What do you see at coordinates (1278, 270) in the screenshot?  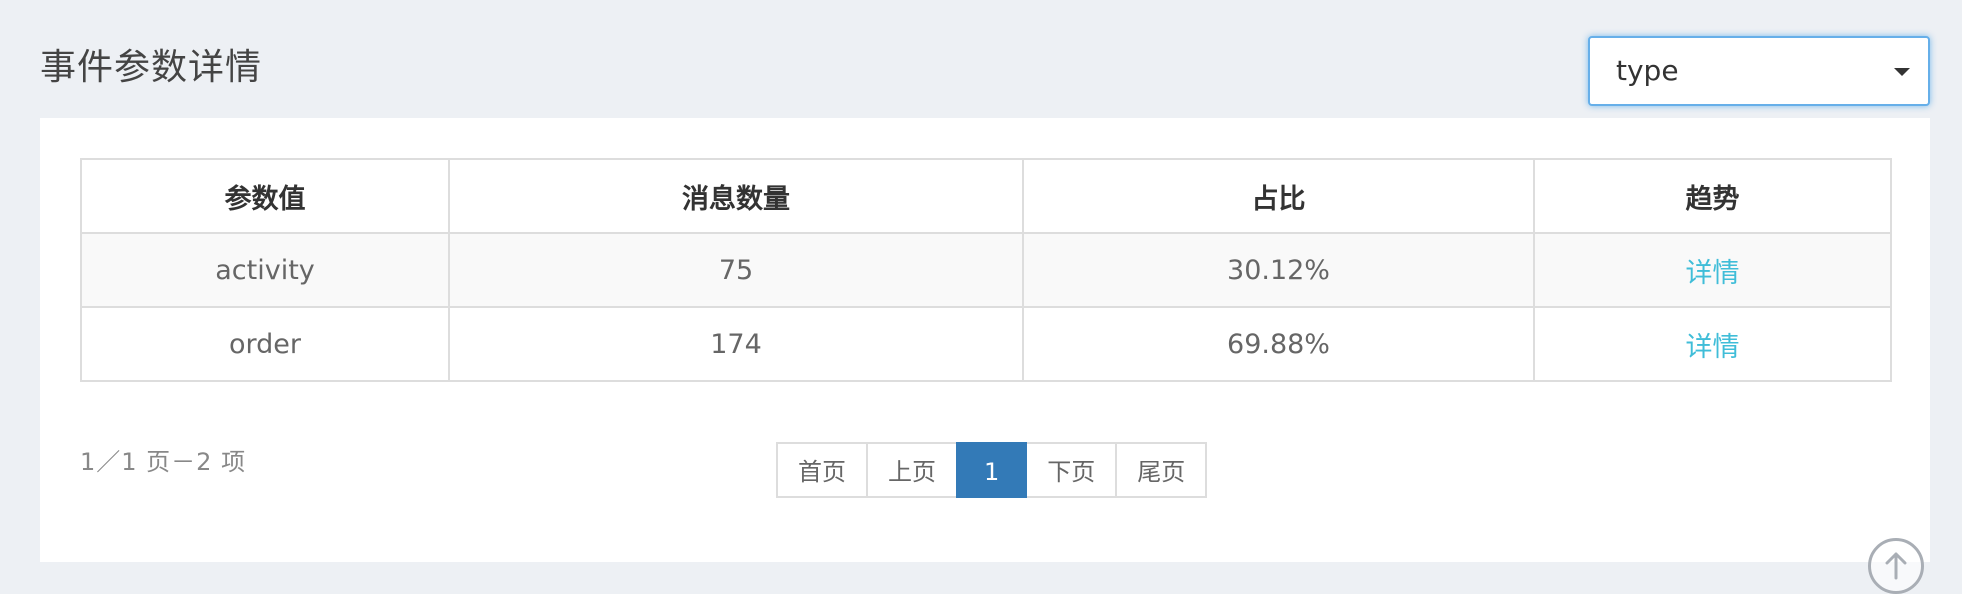 I see `cell-ratio: 30.12%` at bounding box center [1278, 270].